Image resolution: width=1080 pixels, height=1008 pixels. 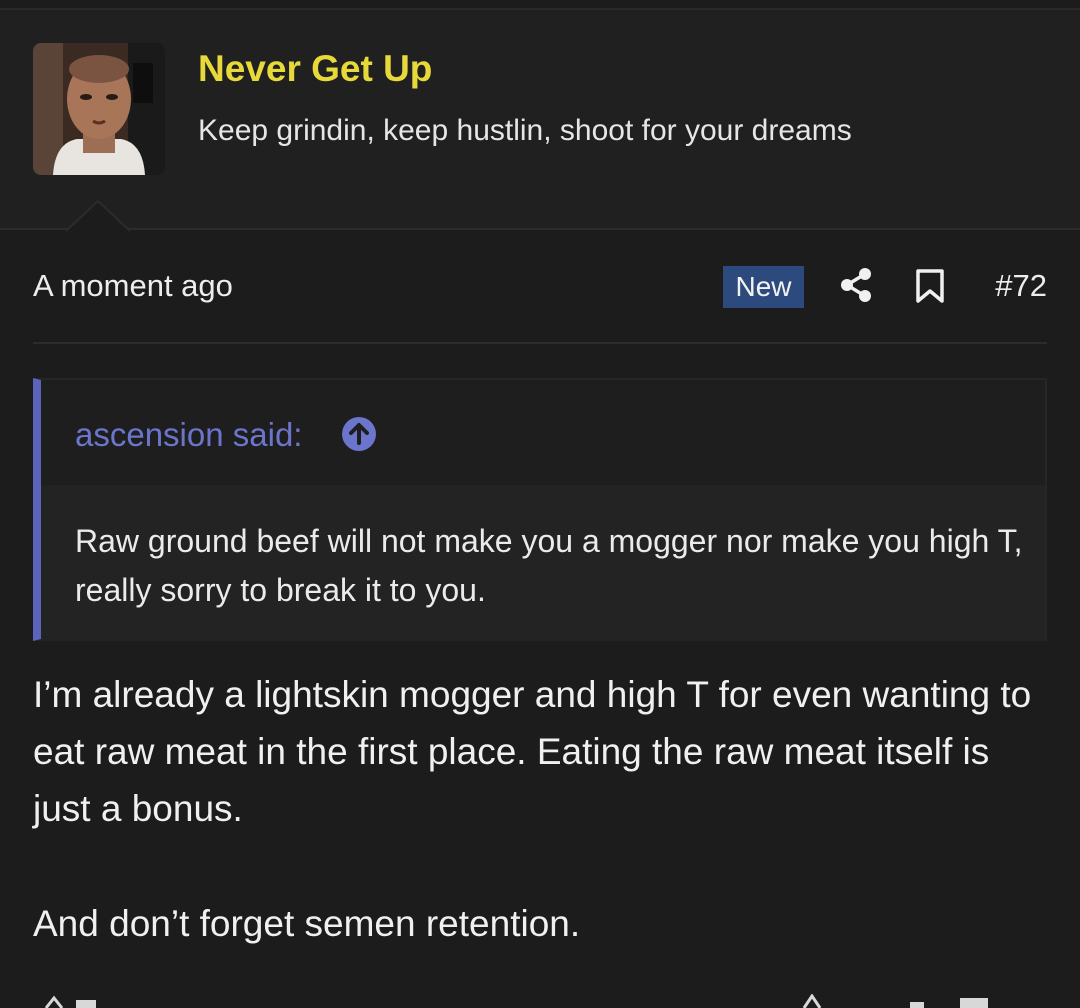 I want to click on message-paragraph: And don’t forget semen retention., so click(x=307, y=923).